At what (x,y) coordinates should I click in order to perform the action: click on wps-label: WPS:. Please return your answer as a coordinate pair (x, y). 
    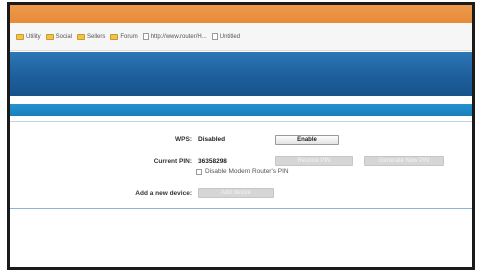
    Looking at the image, I should click on (183, 139).